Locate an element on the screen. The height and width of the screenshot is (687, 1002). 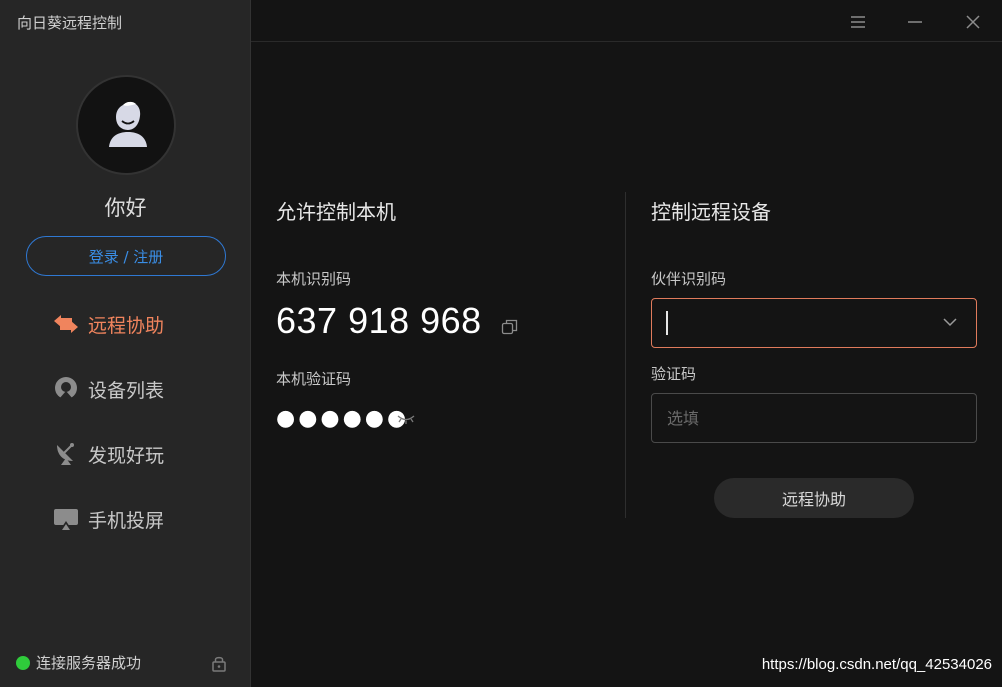
screen-cast-icon is located at coordinates (66, 519).